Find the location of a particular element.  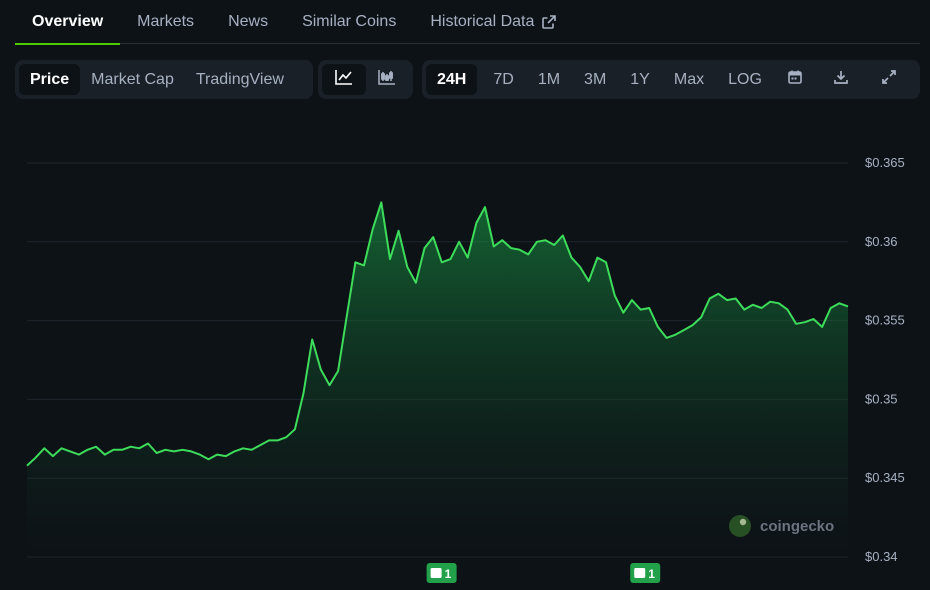

coingecko-watermark: coingecko is located at coordinates (781, 526).